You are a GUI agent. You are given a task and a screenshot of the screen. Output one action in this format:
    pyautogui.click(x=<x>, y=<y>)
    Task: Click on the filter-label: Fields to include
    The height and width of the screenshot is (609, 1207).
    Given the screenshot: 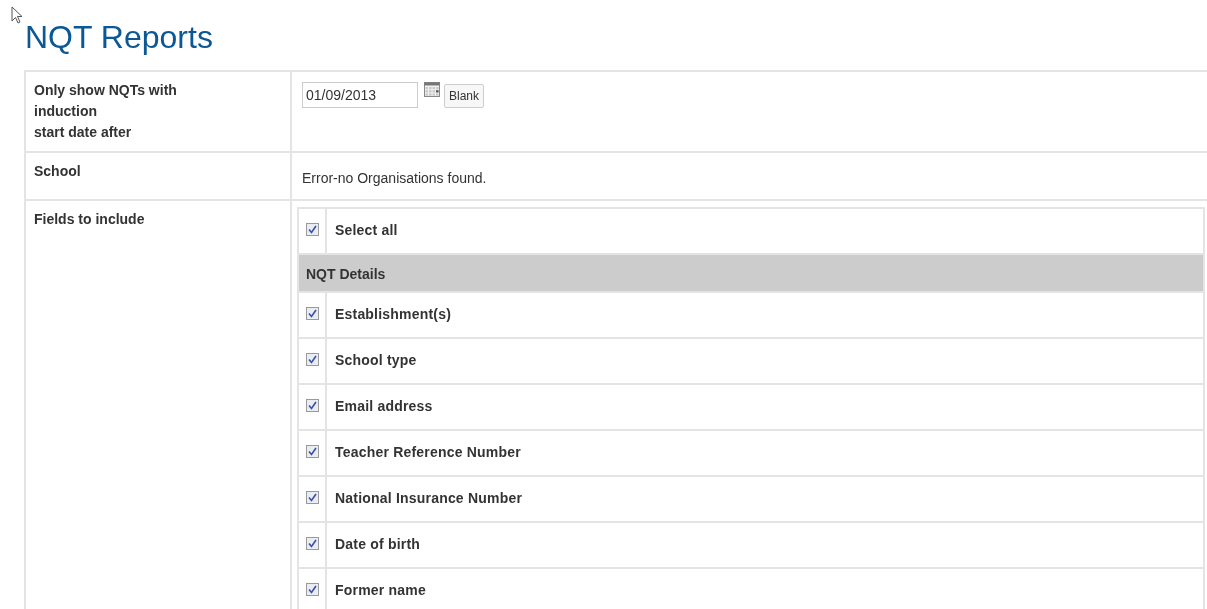 What is the action you would take?
    pyautogui.click(x=89, y=219)
    